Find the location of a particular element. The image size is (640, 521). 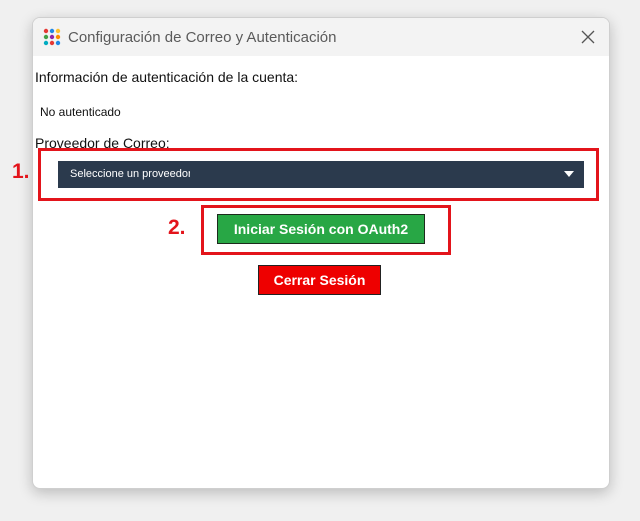

title-bar: Configuración de Correo y Autenticación is located at coordinates (321, 37).